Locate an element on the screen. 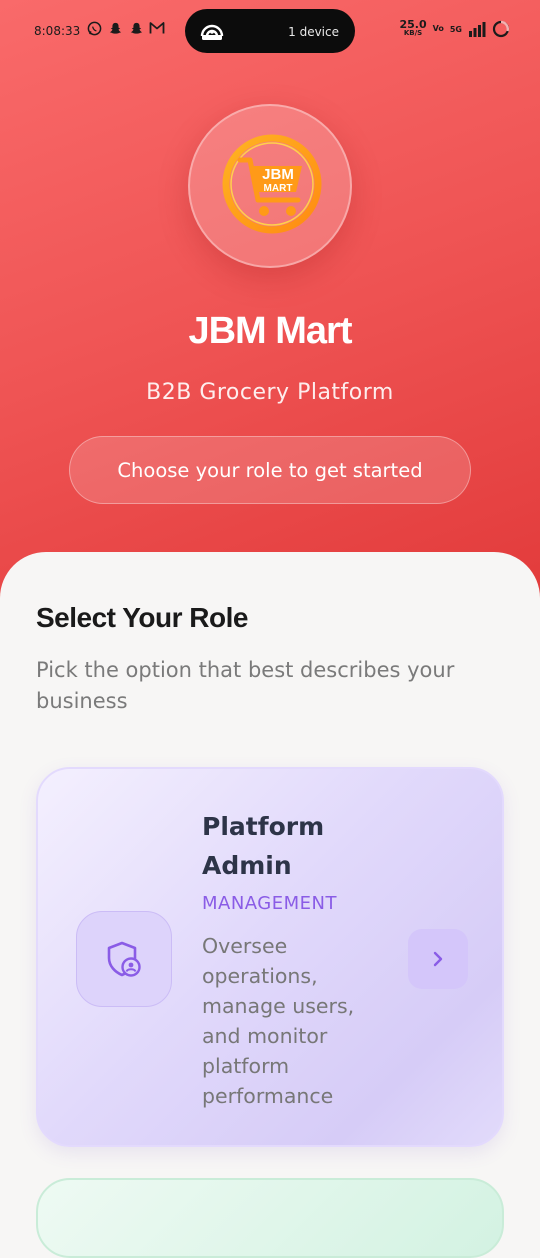 This screenshot has width=540, height=1258. status-right-icons: 25.0 KB/S Vo 5G is located at coordinates (454, 28).